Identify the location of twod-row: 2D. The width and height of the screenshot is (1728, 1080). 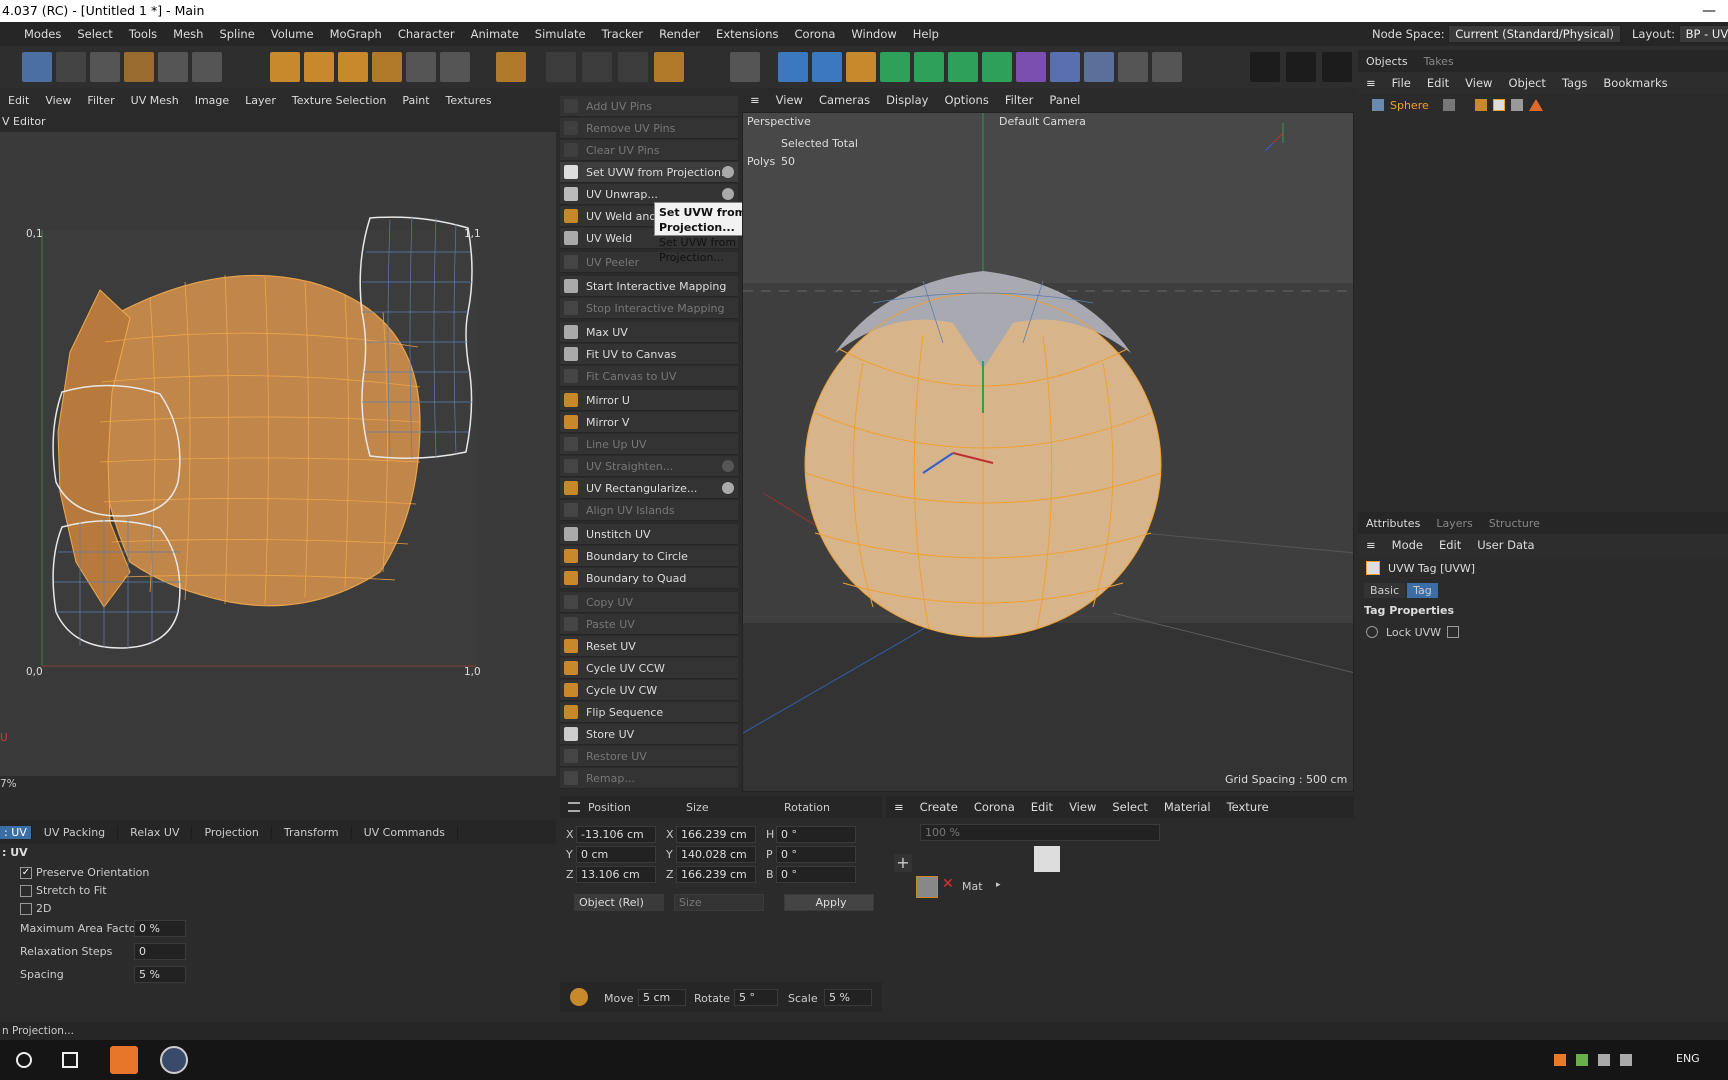
(35, 908).